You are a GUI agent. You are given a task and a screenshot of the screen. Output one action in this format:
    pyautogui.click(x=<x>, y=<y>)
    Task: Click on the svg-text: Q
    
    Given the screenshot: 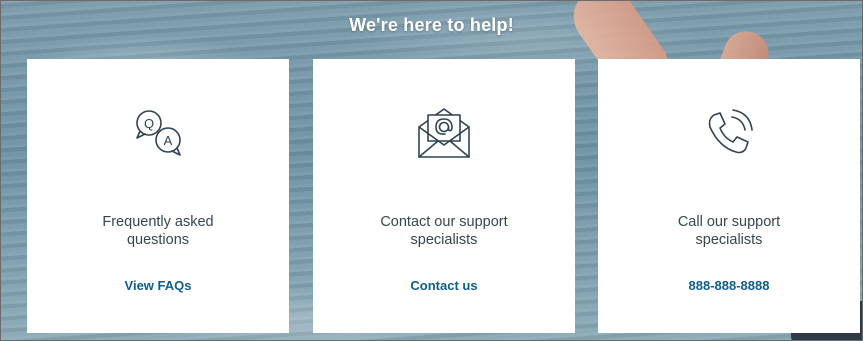 What is the action you would take?
    pyautogui.click(x=149, y=123)
    